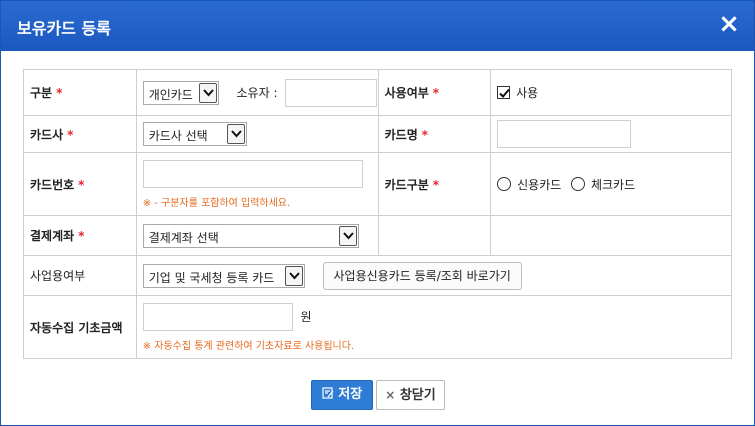 The height and width of the screenshot is (426, 755). I want to click on card-name-label-cell: 카드명 *, so click(434, 134).